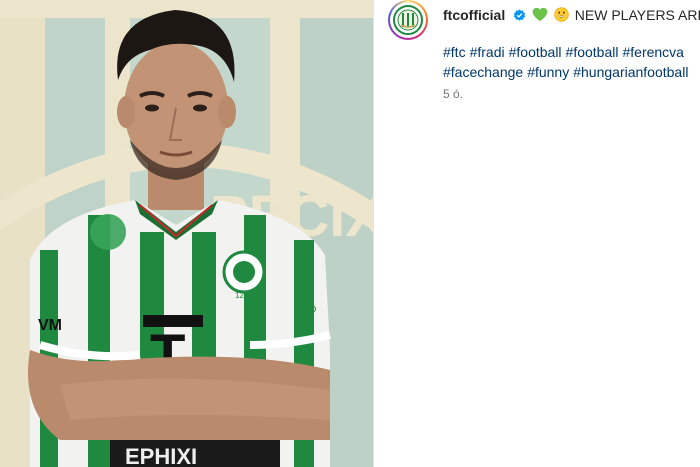 This screenshot has height=467, width=700. Describe the element at coordinates (487, 52) in the screenshot. I see `hashtag-link: #fradi` at that location.